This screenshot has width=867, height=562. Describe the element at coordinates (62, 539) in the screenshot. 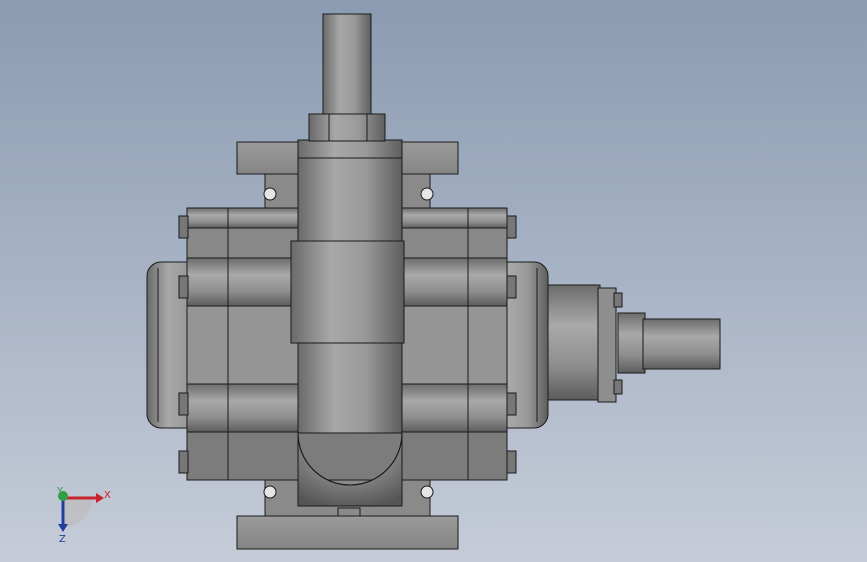

I see `z-axis-label: Z` at that location.